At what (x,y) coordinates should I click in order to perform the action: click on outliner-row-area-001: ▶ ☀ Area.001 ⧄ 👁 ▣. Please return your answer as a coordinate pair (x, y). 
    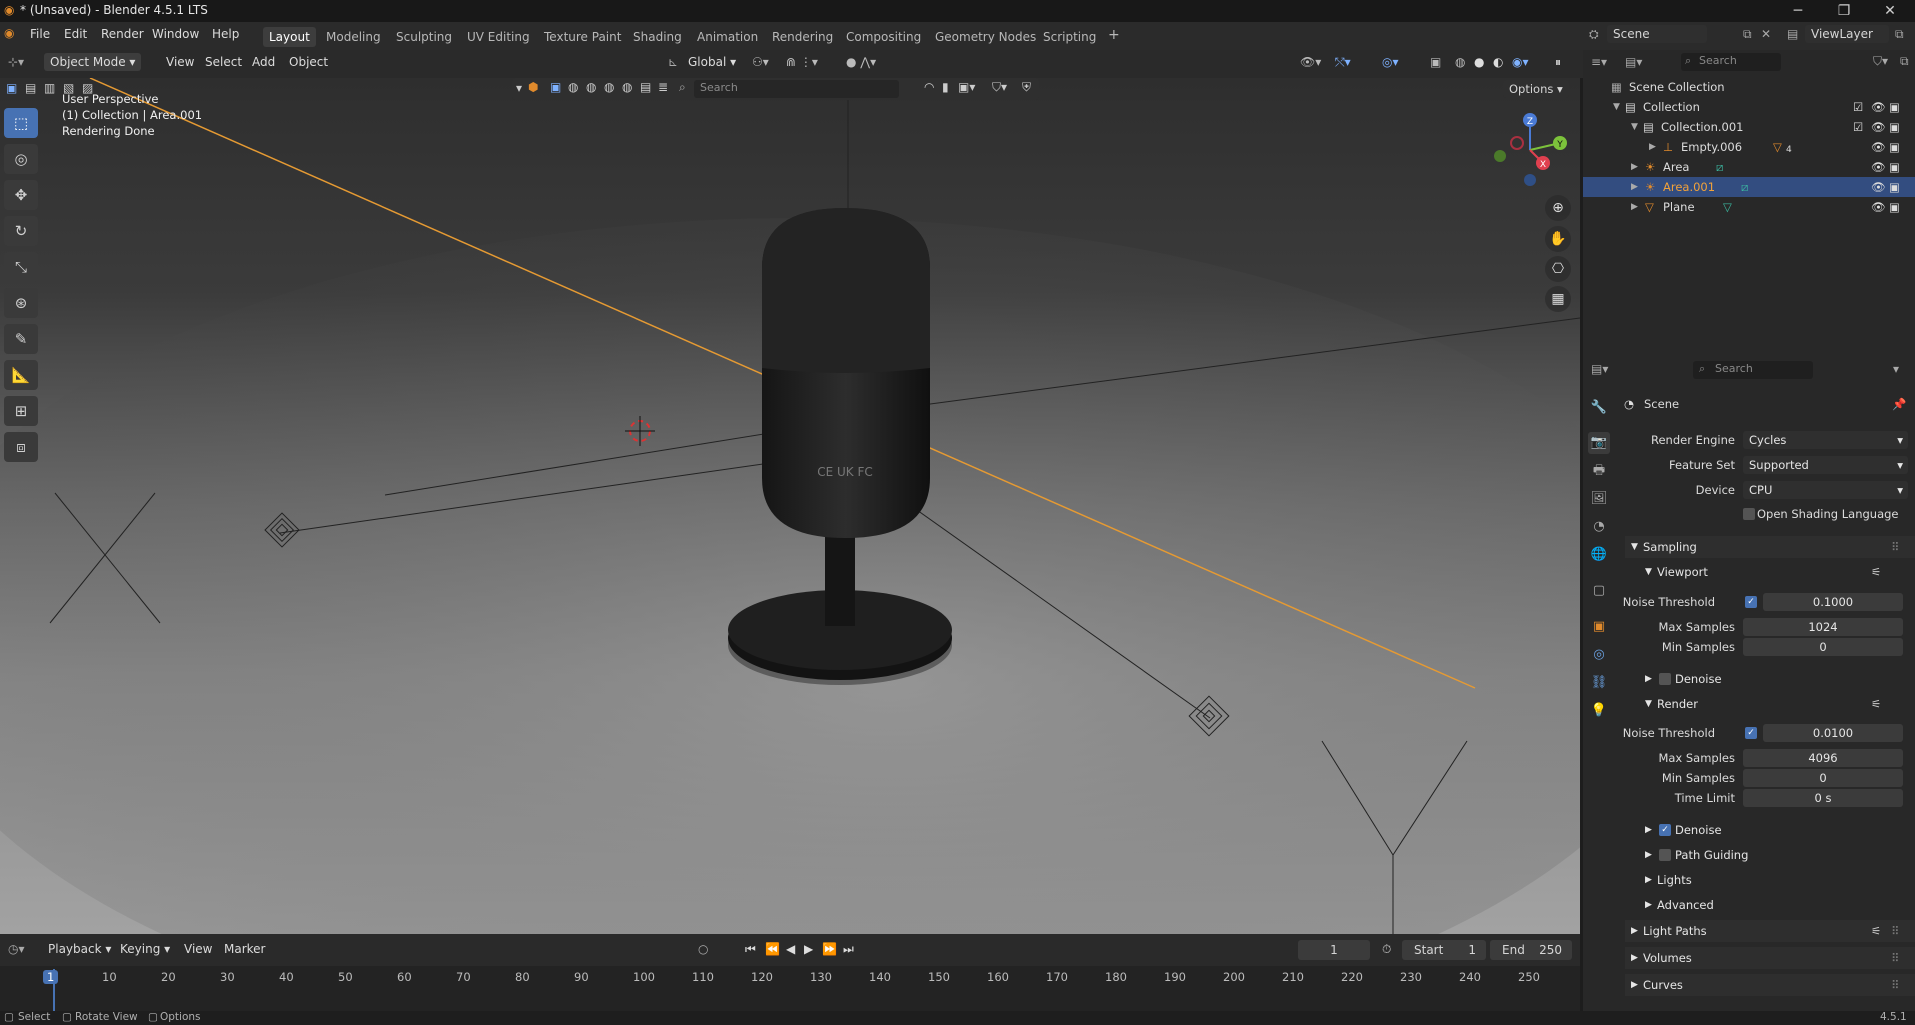
    Looking at the image, I should click on (1749, 187).